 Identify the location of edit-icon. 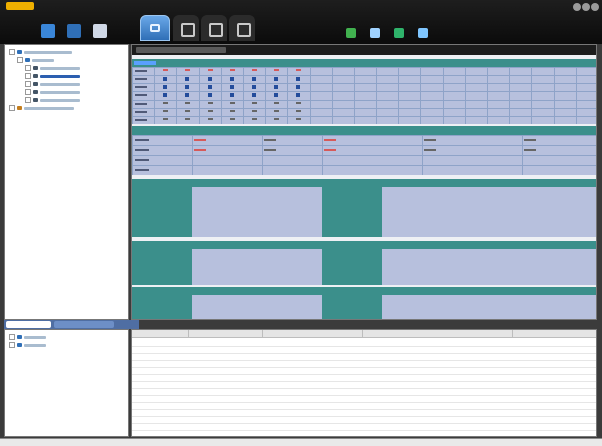
(423, 33).